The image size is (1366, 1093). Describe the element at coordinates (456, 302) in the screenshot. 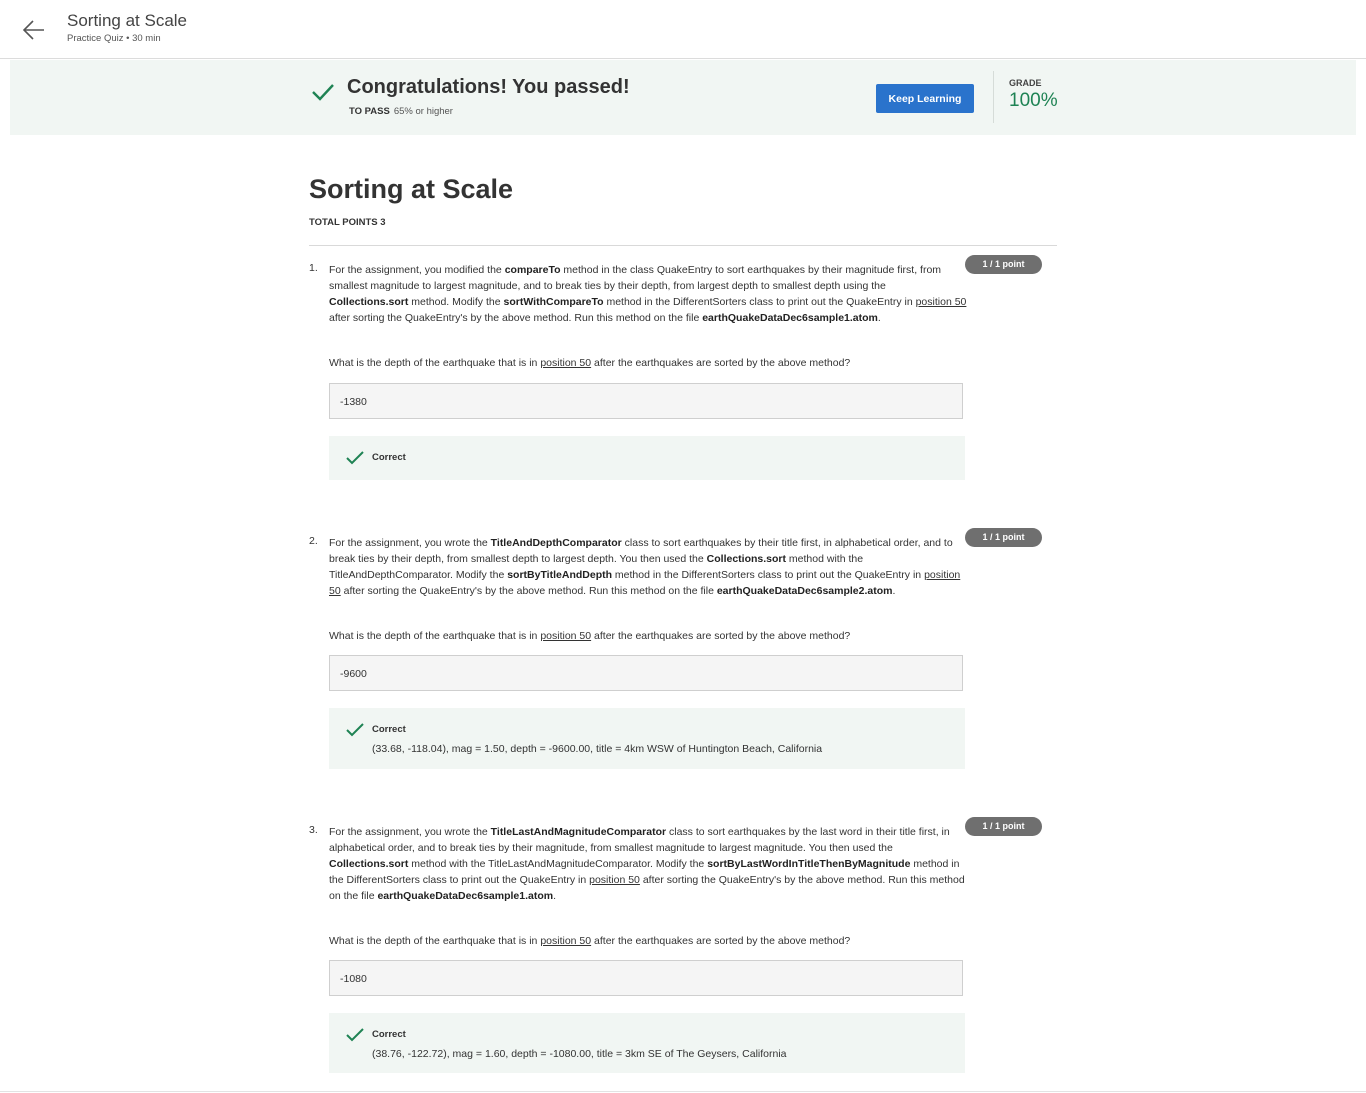

I see `question-text-run: method. Modify the` at that location.